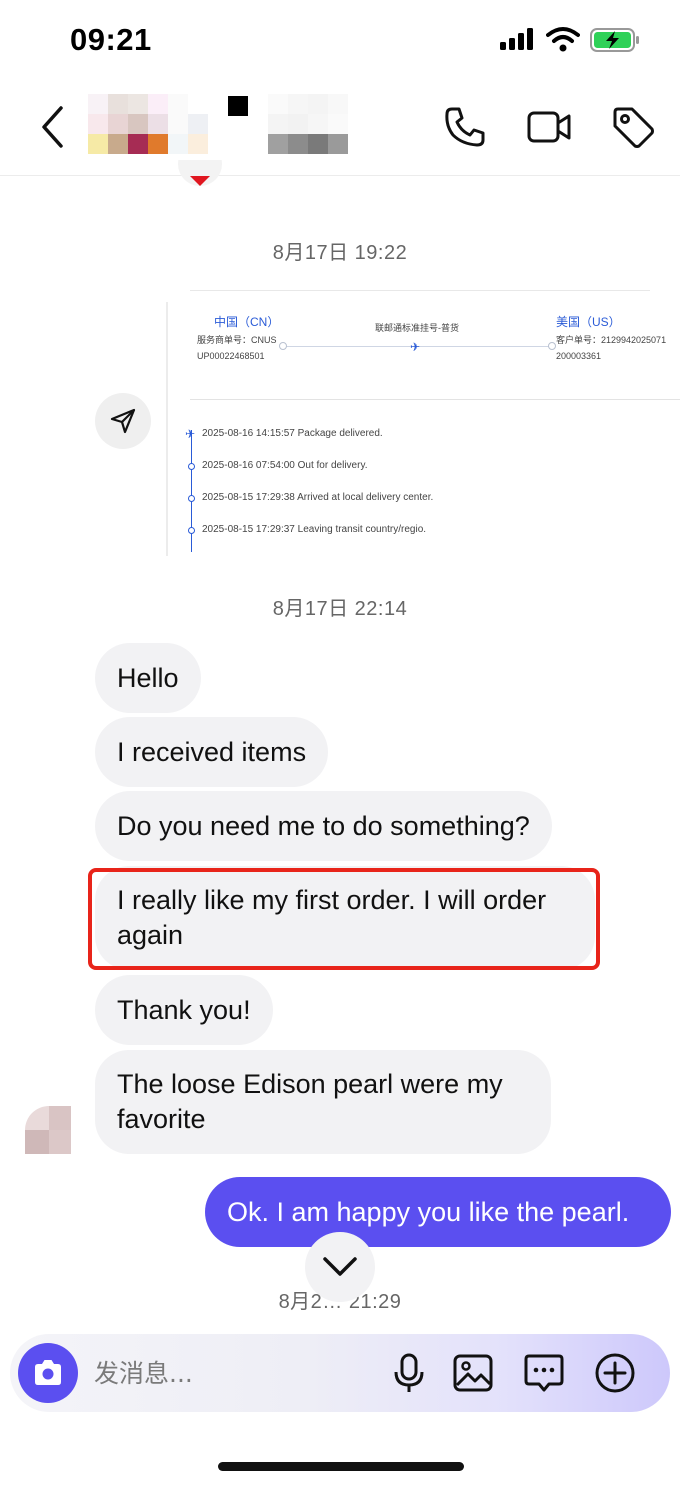  I want to click on message-input, so click(234, 1373).